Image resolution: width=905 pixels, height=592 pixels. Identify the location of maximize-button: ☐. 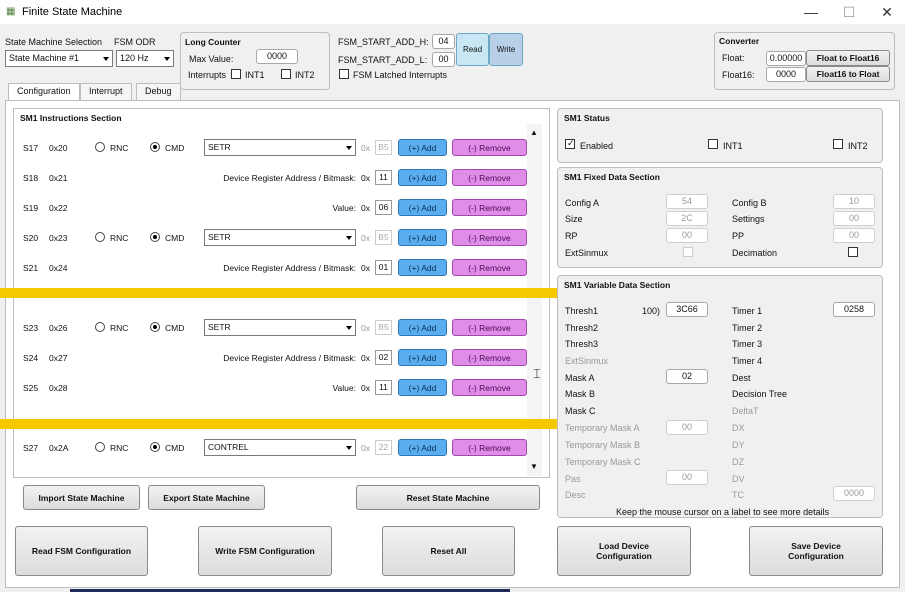
(849, 12).